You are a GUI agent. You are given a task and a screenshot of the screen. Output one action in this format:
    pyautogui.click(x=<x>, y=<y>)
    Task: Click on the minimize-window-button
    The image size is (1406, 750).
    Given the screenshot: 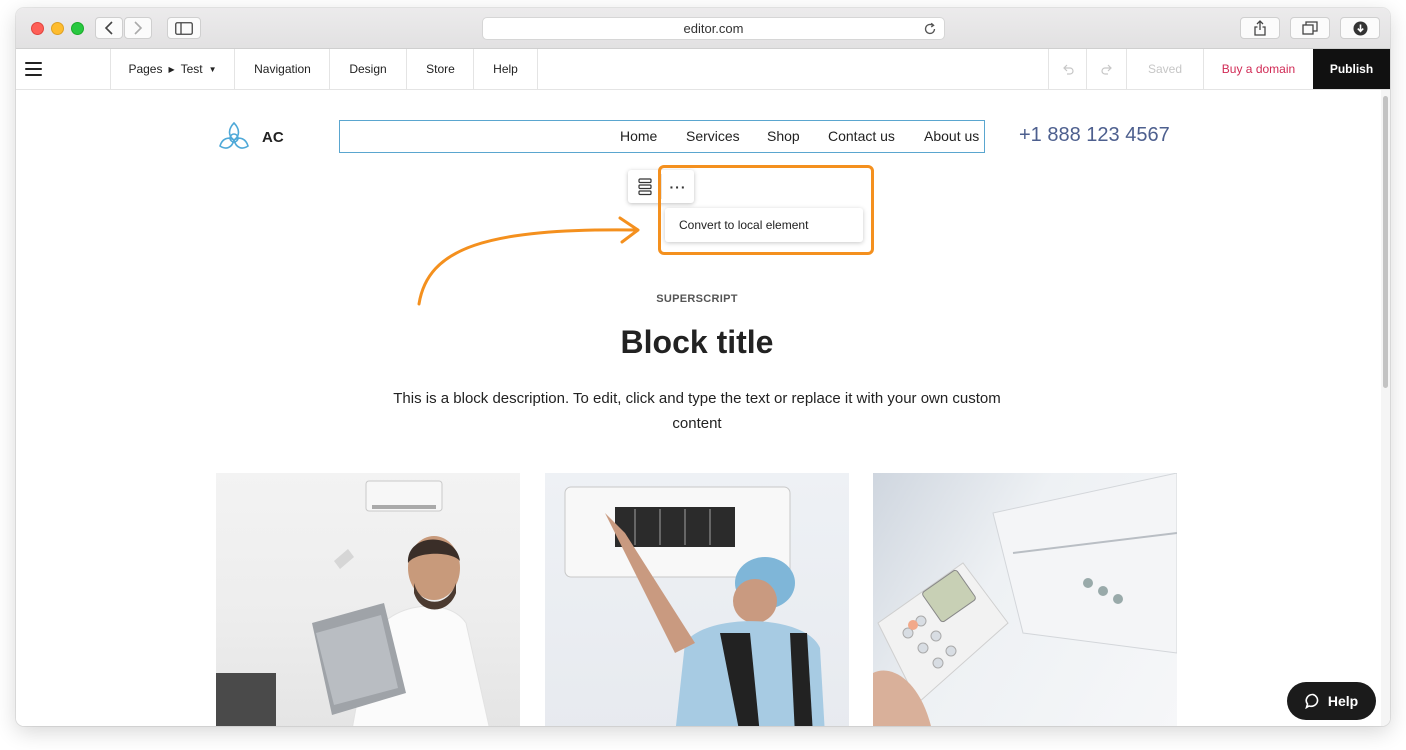 What is the action you would take?
    pyautogui.click(x=57, y=28)
    